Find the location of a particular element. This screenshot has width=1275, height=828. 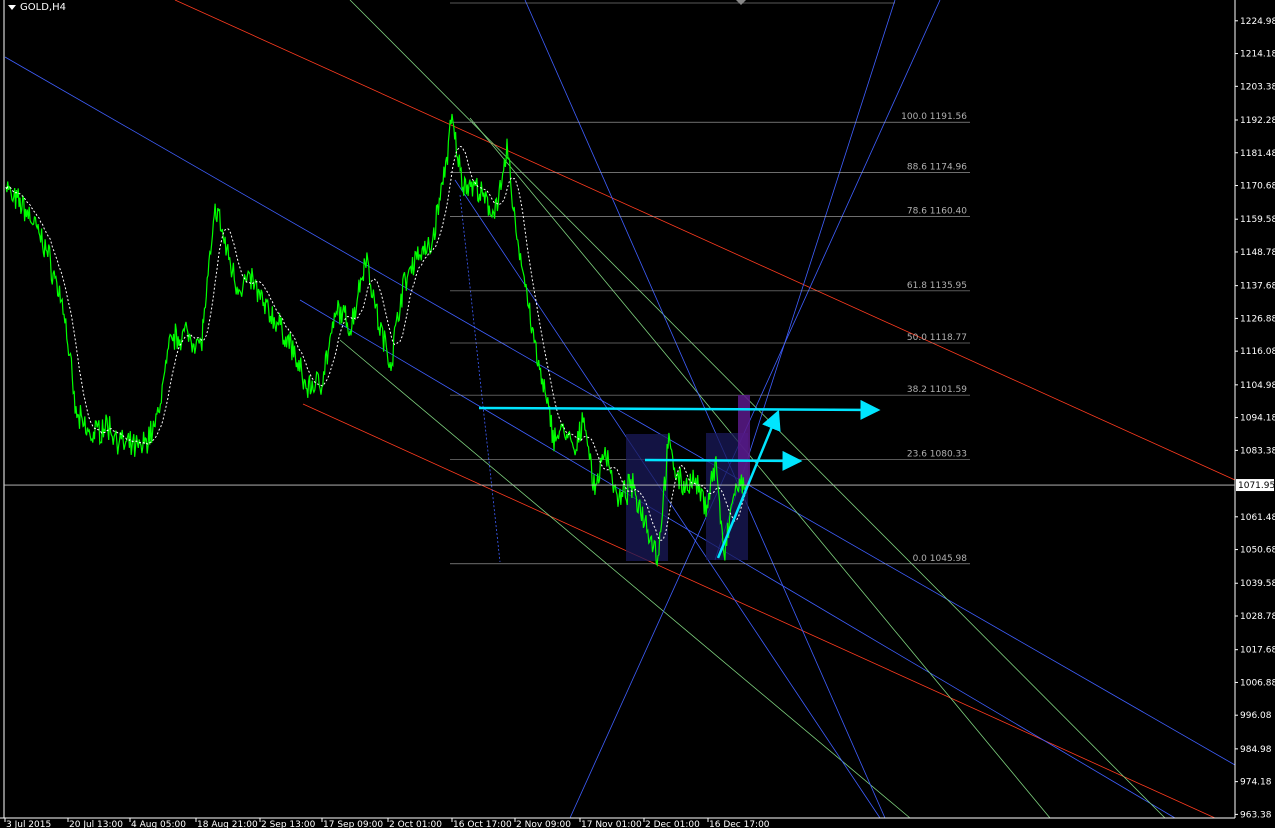

y-tick-label: 1203.38 is located at coordinates (1257, 87).